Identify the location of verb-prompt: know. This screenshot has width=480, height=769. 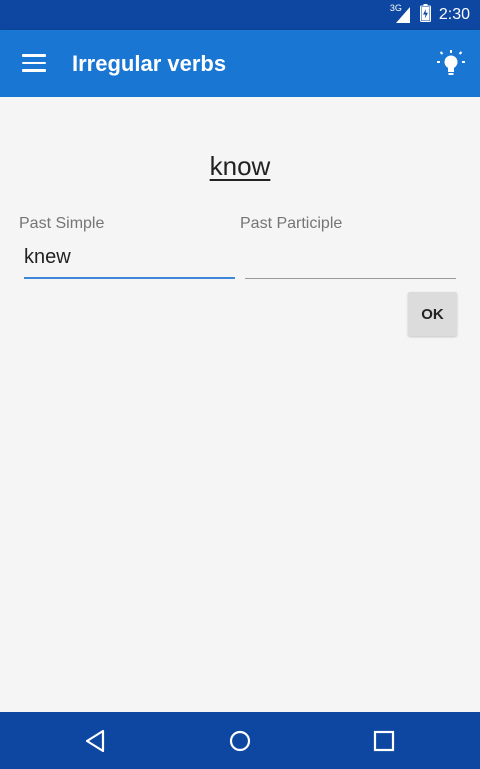
(240, 166).